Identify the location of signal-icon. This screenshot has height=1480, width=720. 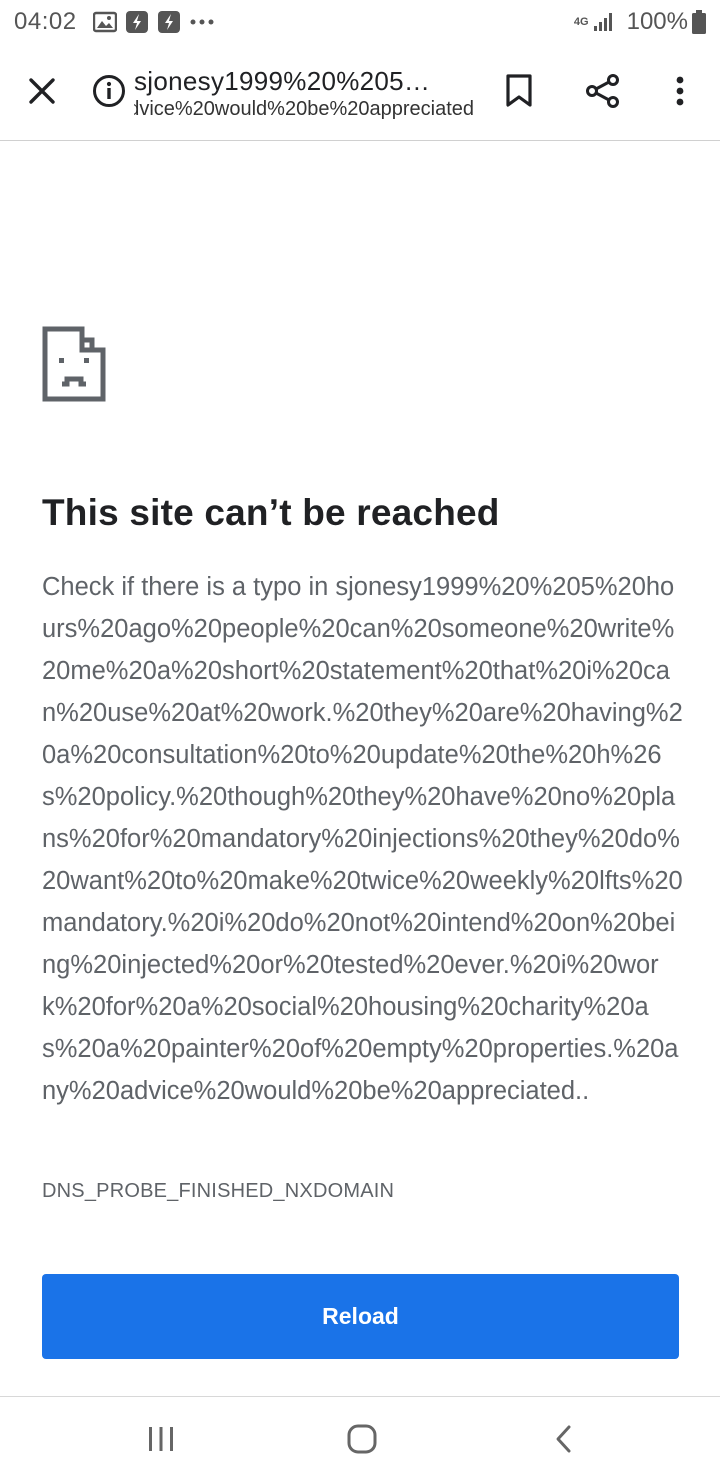
(603, 22).